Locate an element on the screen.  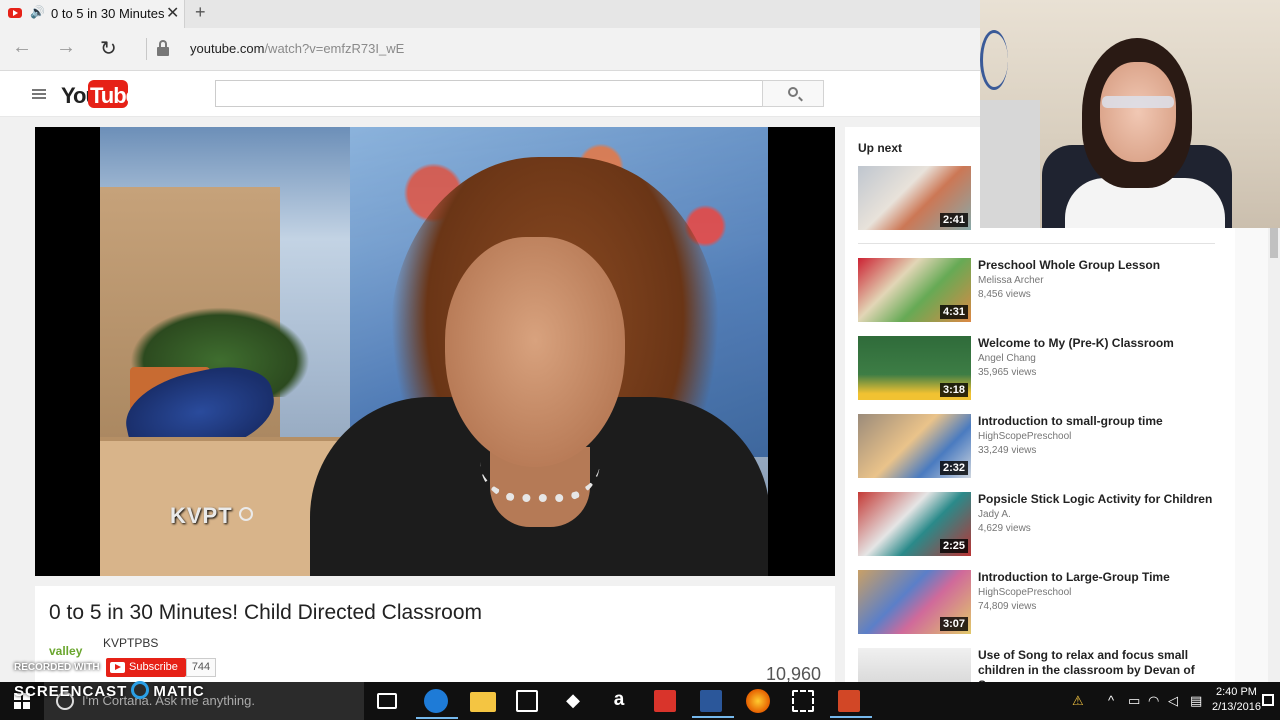
wps-icon is located at coordinates (665, 701).